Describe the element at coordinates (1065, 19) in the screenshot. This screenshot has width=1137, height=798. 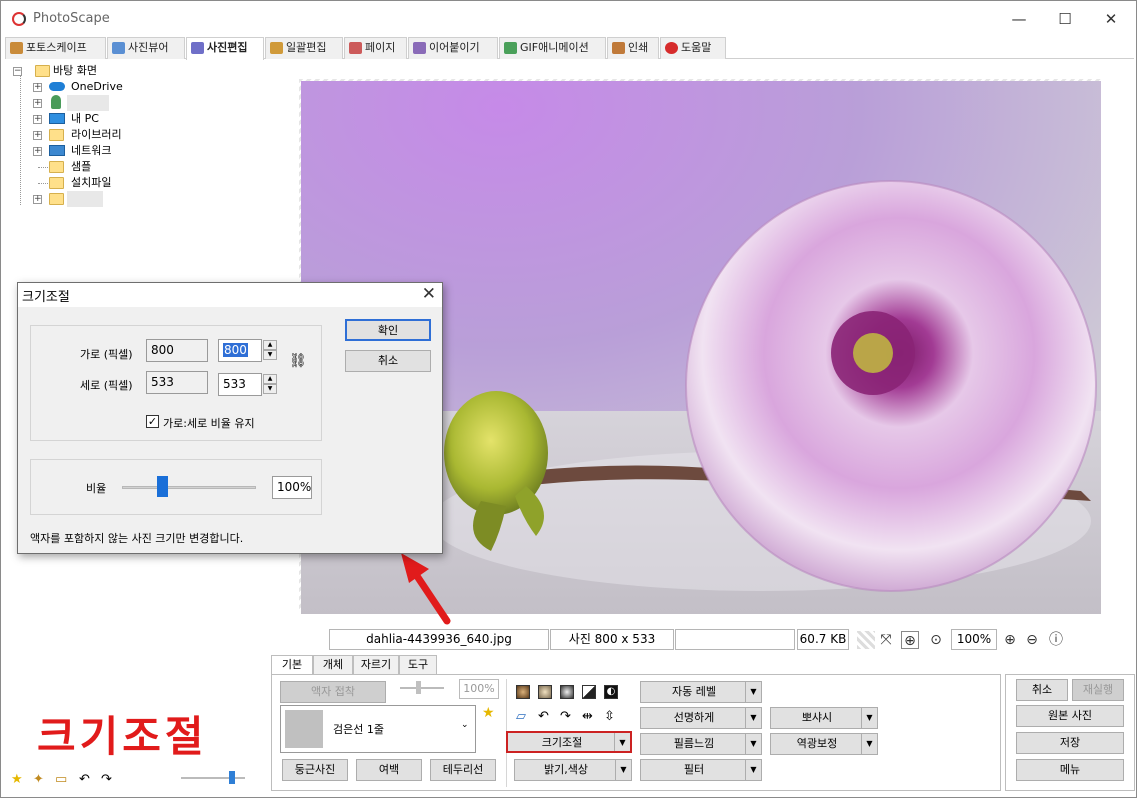
I see `maximize-button: ☐` at that location.